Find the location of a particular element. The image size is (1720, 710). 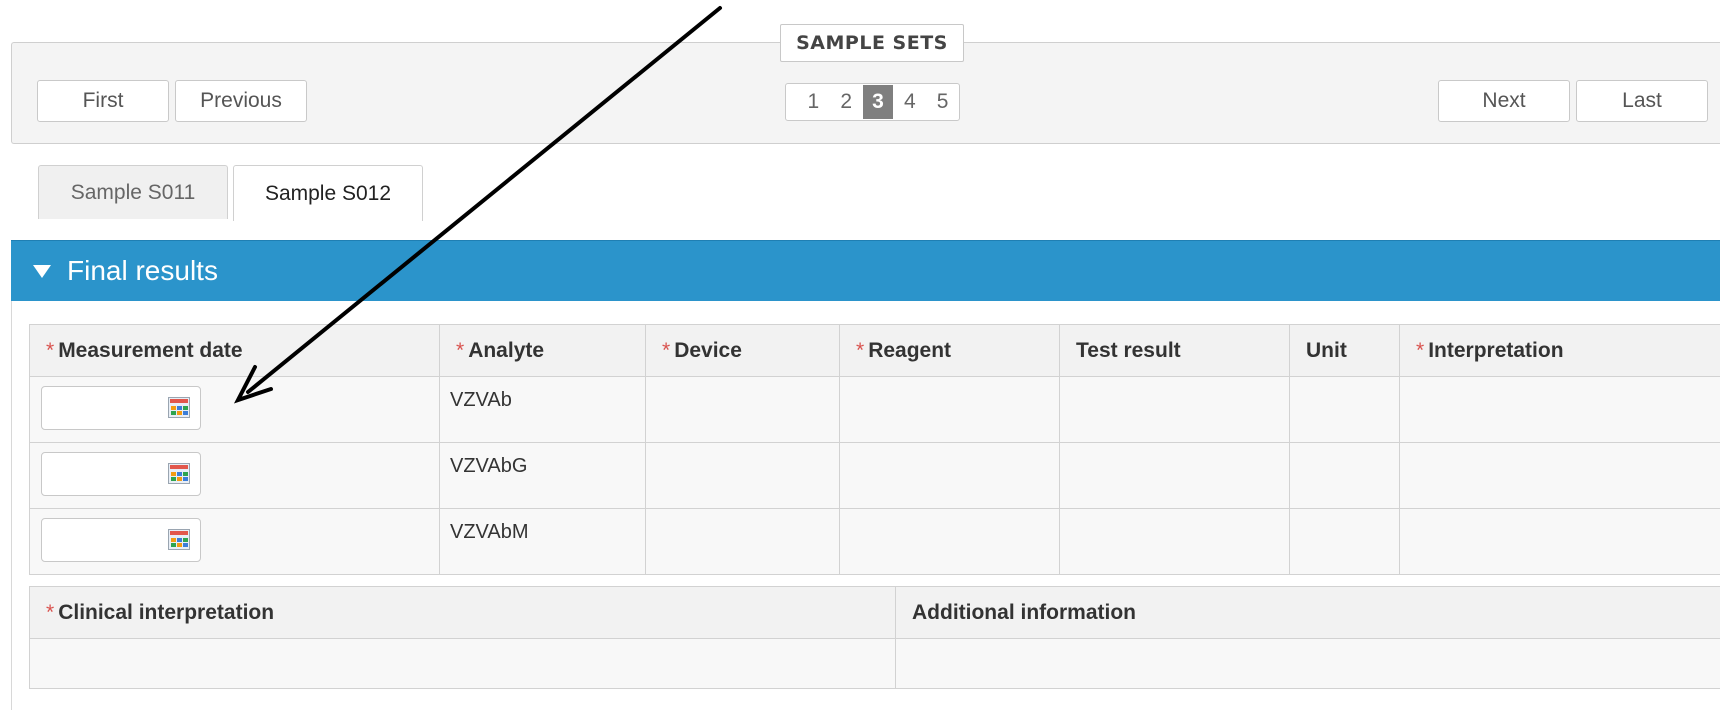

col-measurement-date: * Measurement date is located at coordinates (234, 350).